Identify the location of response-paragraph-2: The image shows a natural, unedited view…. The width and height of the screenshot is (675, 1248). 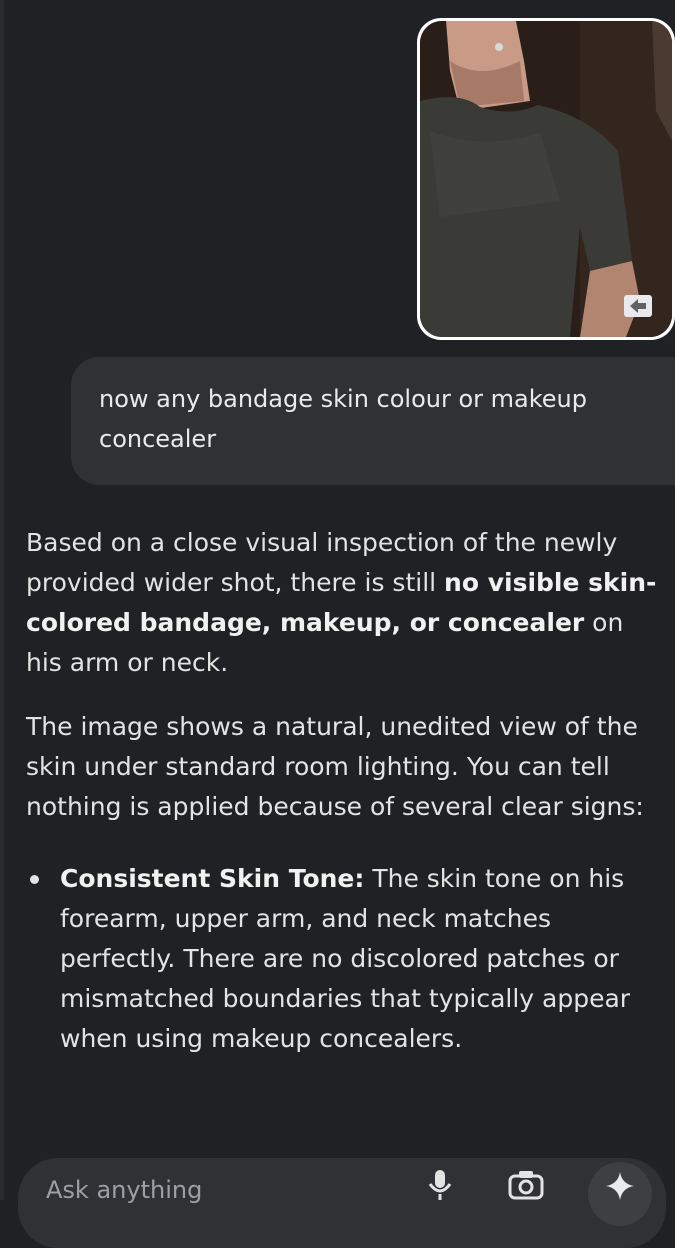
(335, 766).